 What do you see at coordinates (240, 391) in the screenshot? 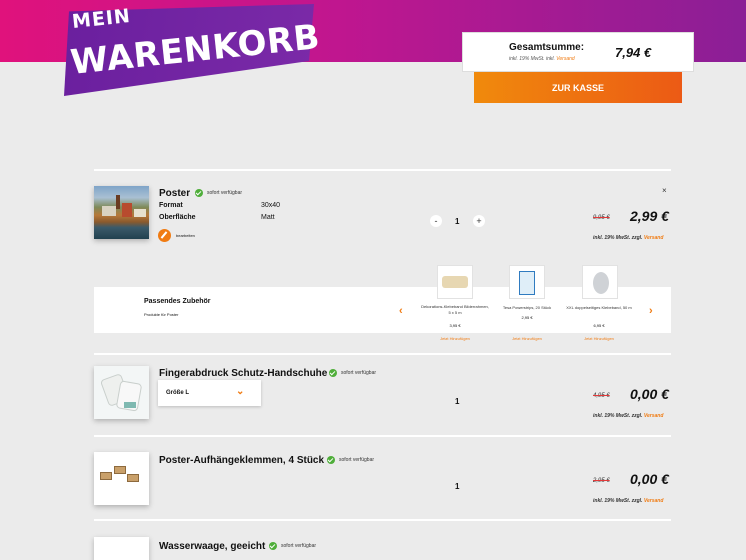
I see `chevron-down-icon: ⌄` at bounding box center [240, 391].